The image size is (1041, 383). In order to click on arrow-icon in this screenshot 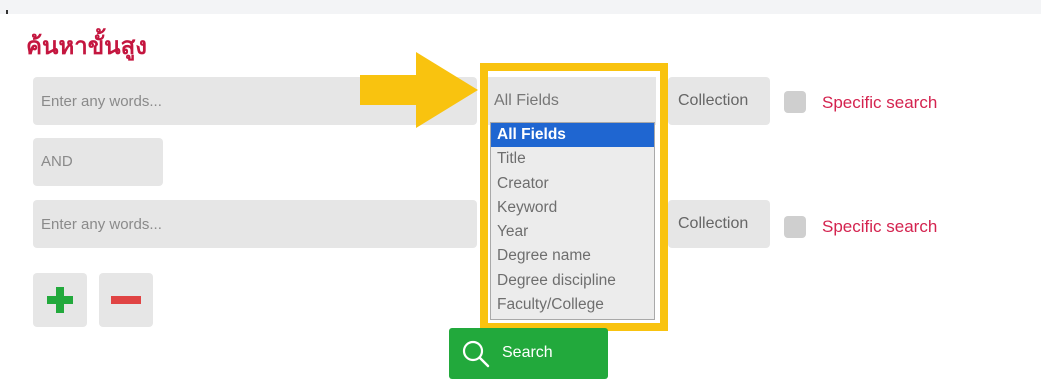, I will do `click(419, 90)`.